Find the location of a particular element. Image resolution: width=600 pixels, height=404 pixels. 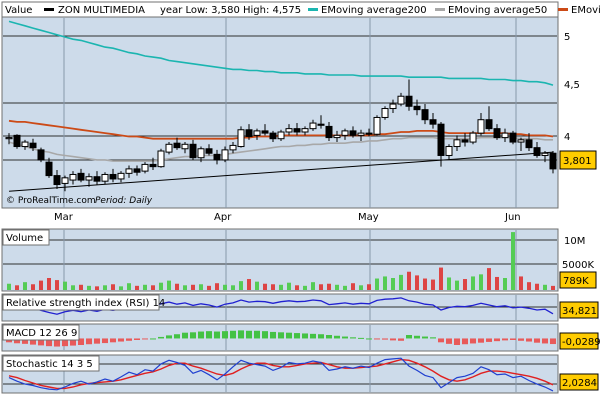

instrument-swatch is located at coordinates (49, 9).